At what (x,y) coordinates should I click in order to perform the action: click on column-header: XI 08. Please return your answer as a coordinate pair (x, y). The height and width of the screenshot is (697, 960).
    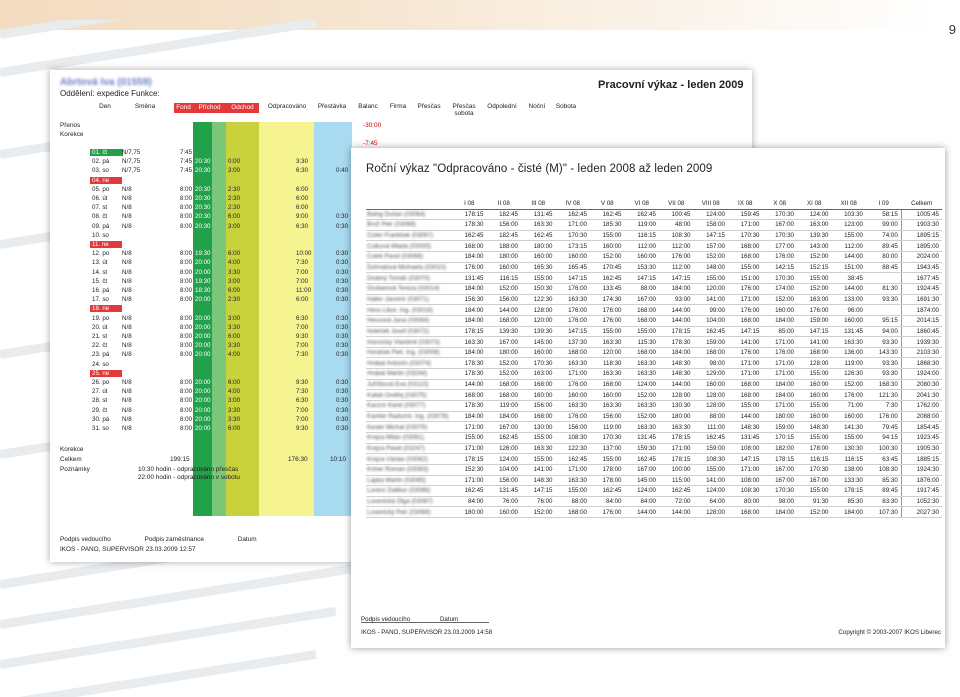
    Looking at the image, I should click on (814, 204).